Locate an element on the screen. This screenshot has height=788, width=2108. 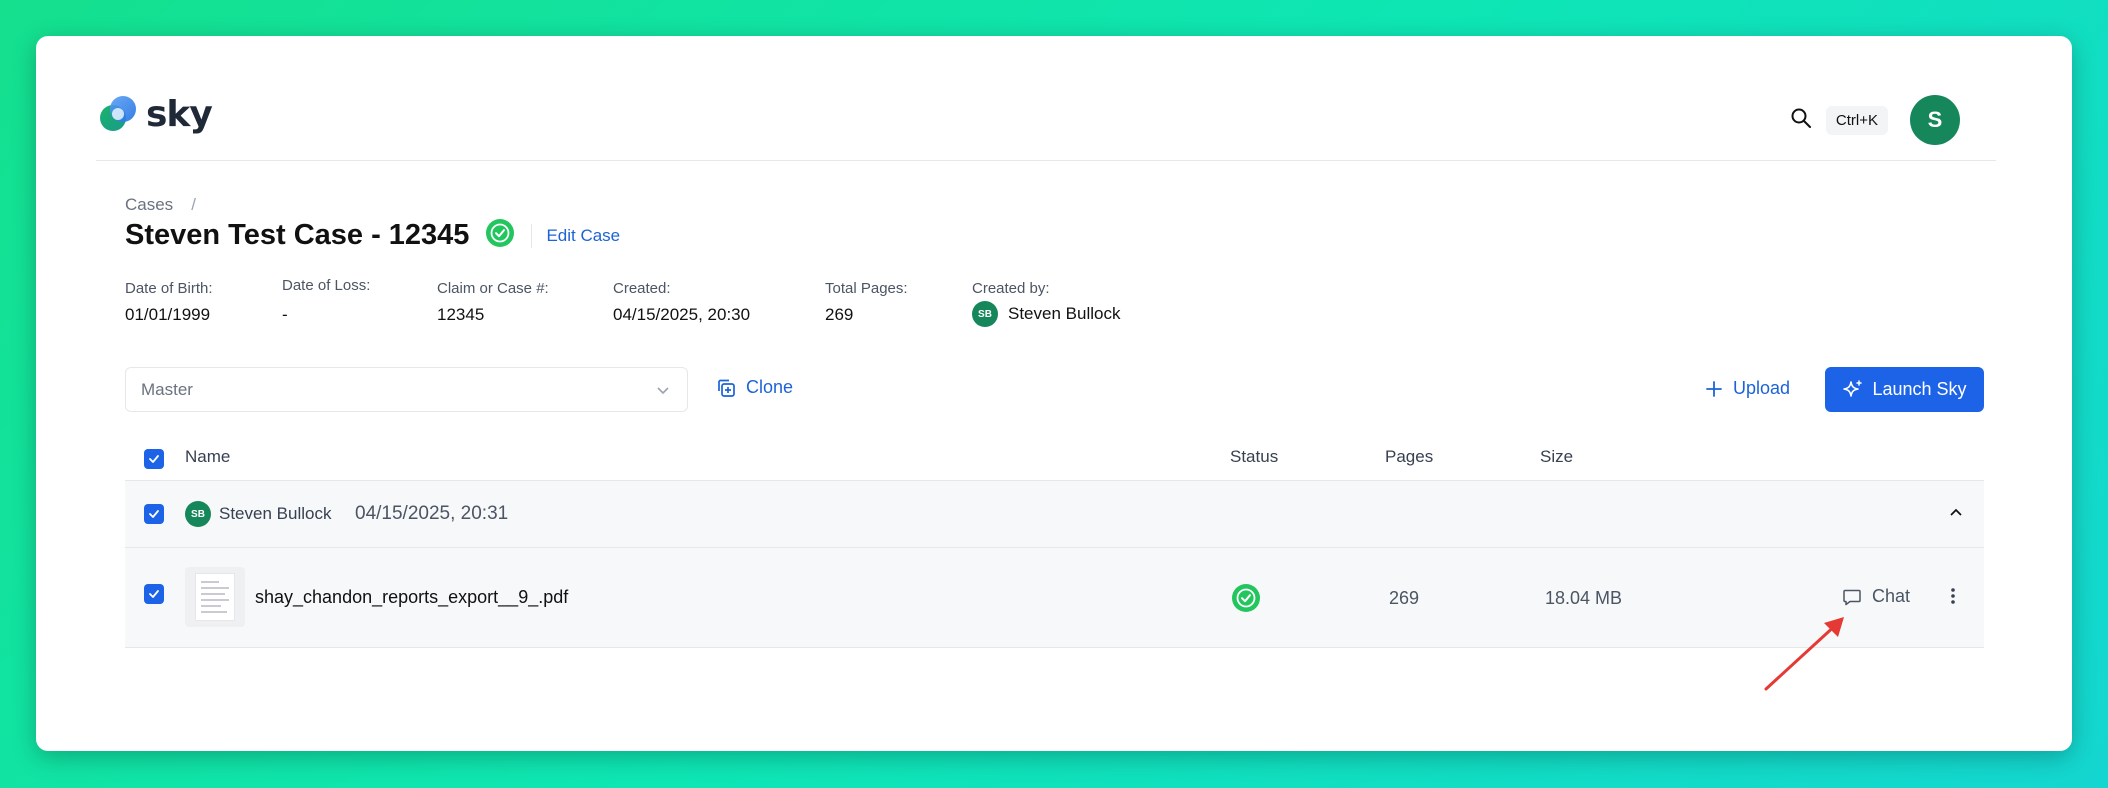
chat-button: Chat is located at coordinates (1876, 596).